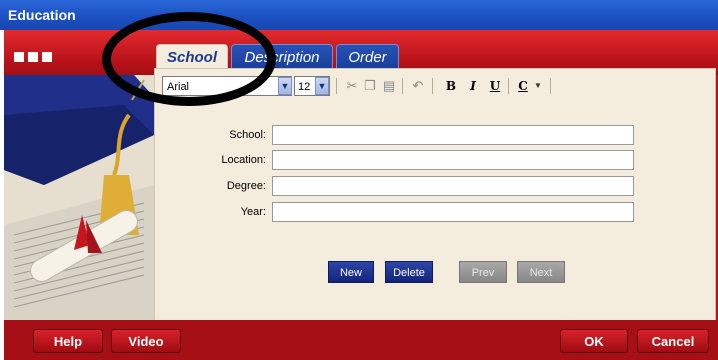 Image resolution: width=718 pixels, height=360 pixels. What do you see at coordinates (243, 160) in the screenshot?
I see `location-label: Location:` at bounding box center [243, 160].